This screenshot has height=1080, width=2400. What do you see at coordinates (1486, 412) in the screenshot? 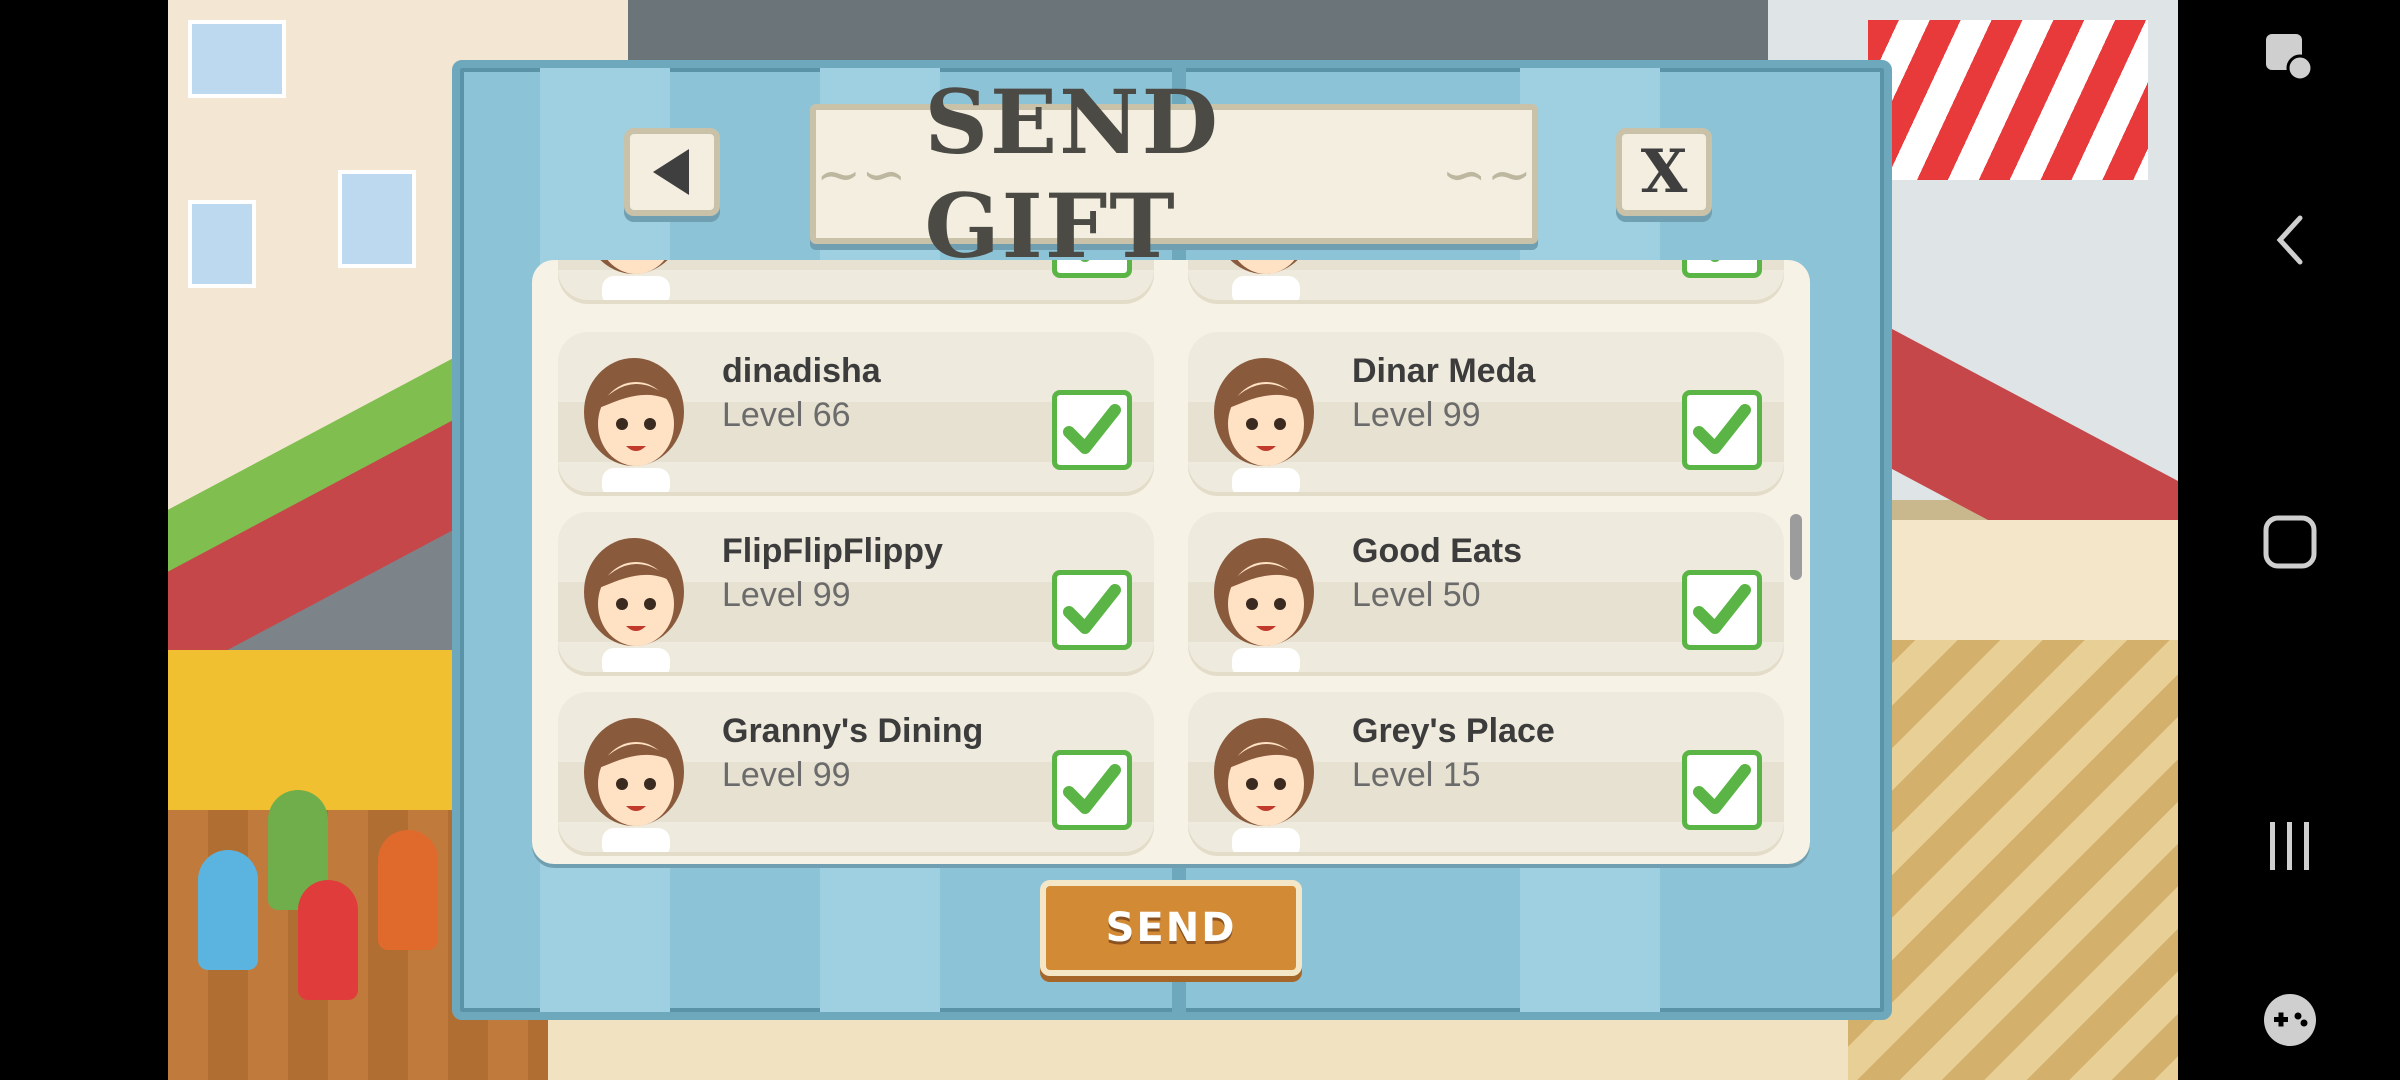
I see `list-item: Dinar Meda Level 99` at bounding box center [1486, 412].